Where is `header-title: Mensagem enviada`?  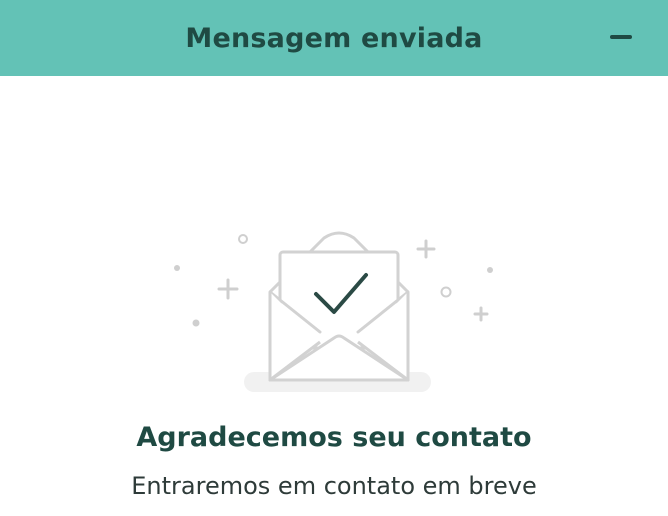
header-title: Mensagem enviada is located at coordinates (334, 38).